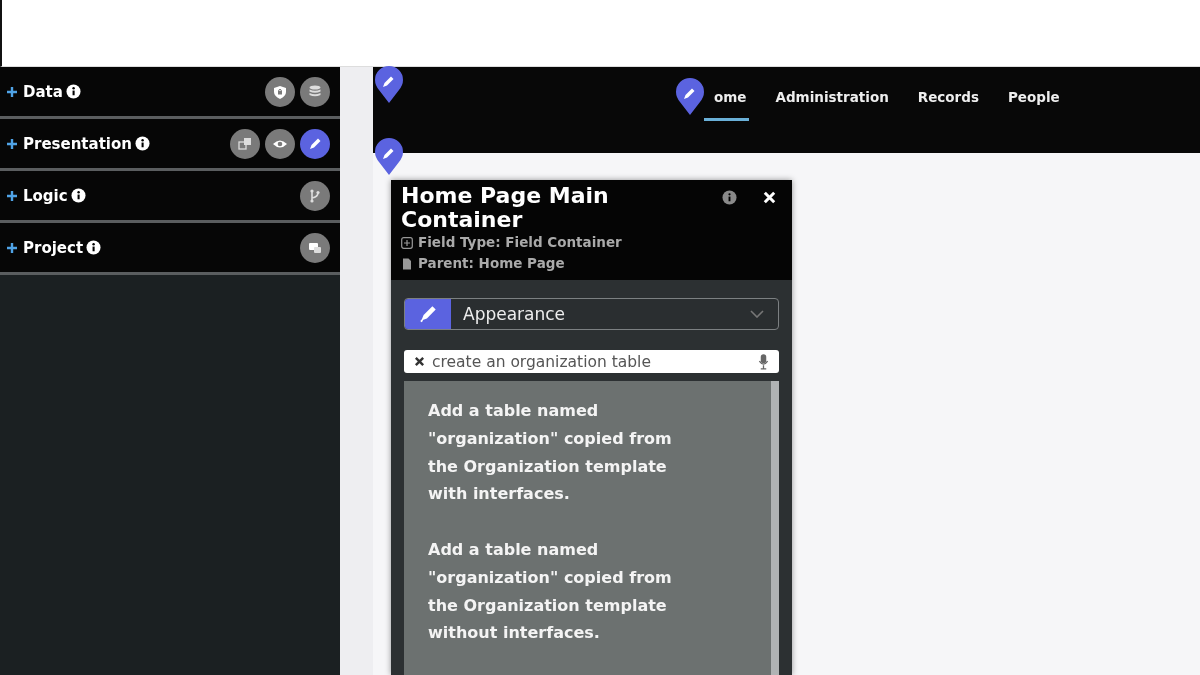 The height and width of the screenshot is (675, 1200). I want to click on close-icon, so click(769, 197).